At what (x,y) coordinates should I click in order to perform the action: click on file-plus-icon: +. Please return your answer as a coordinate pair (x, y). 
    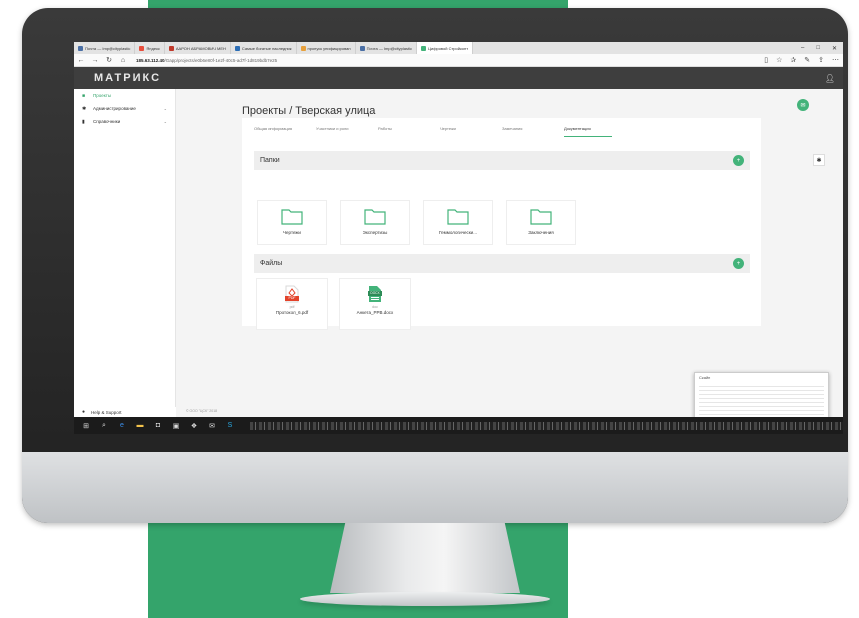
    Looking at the image, I should click on (738, 263).